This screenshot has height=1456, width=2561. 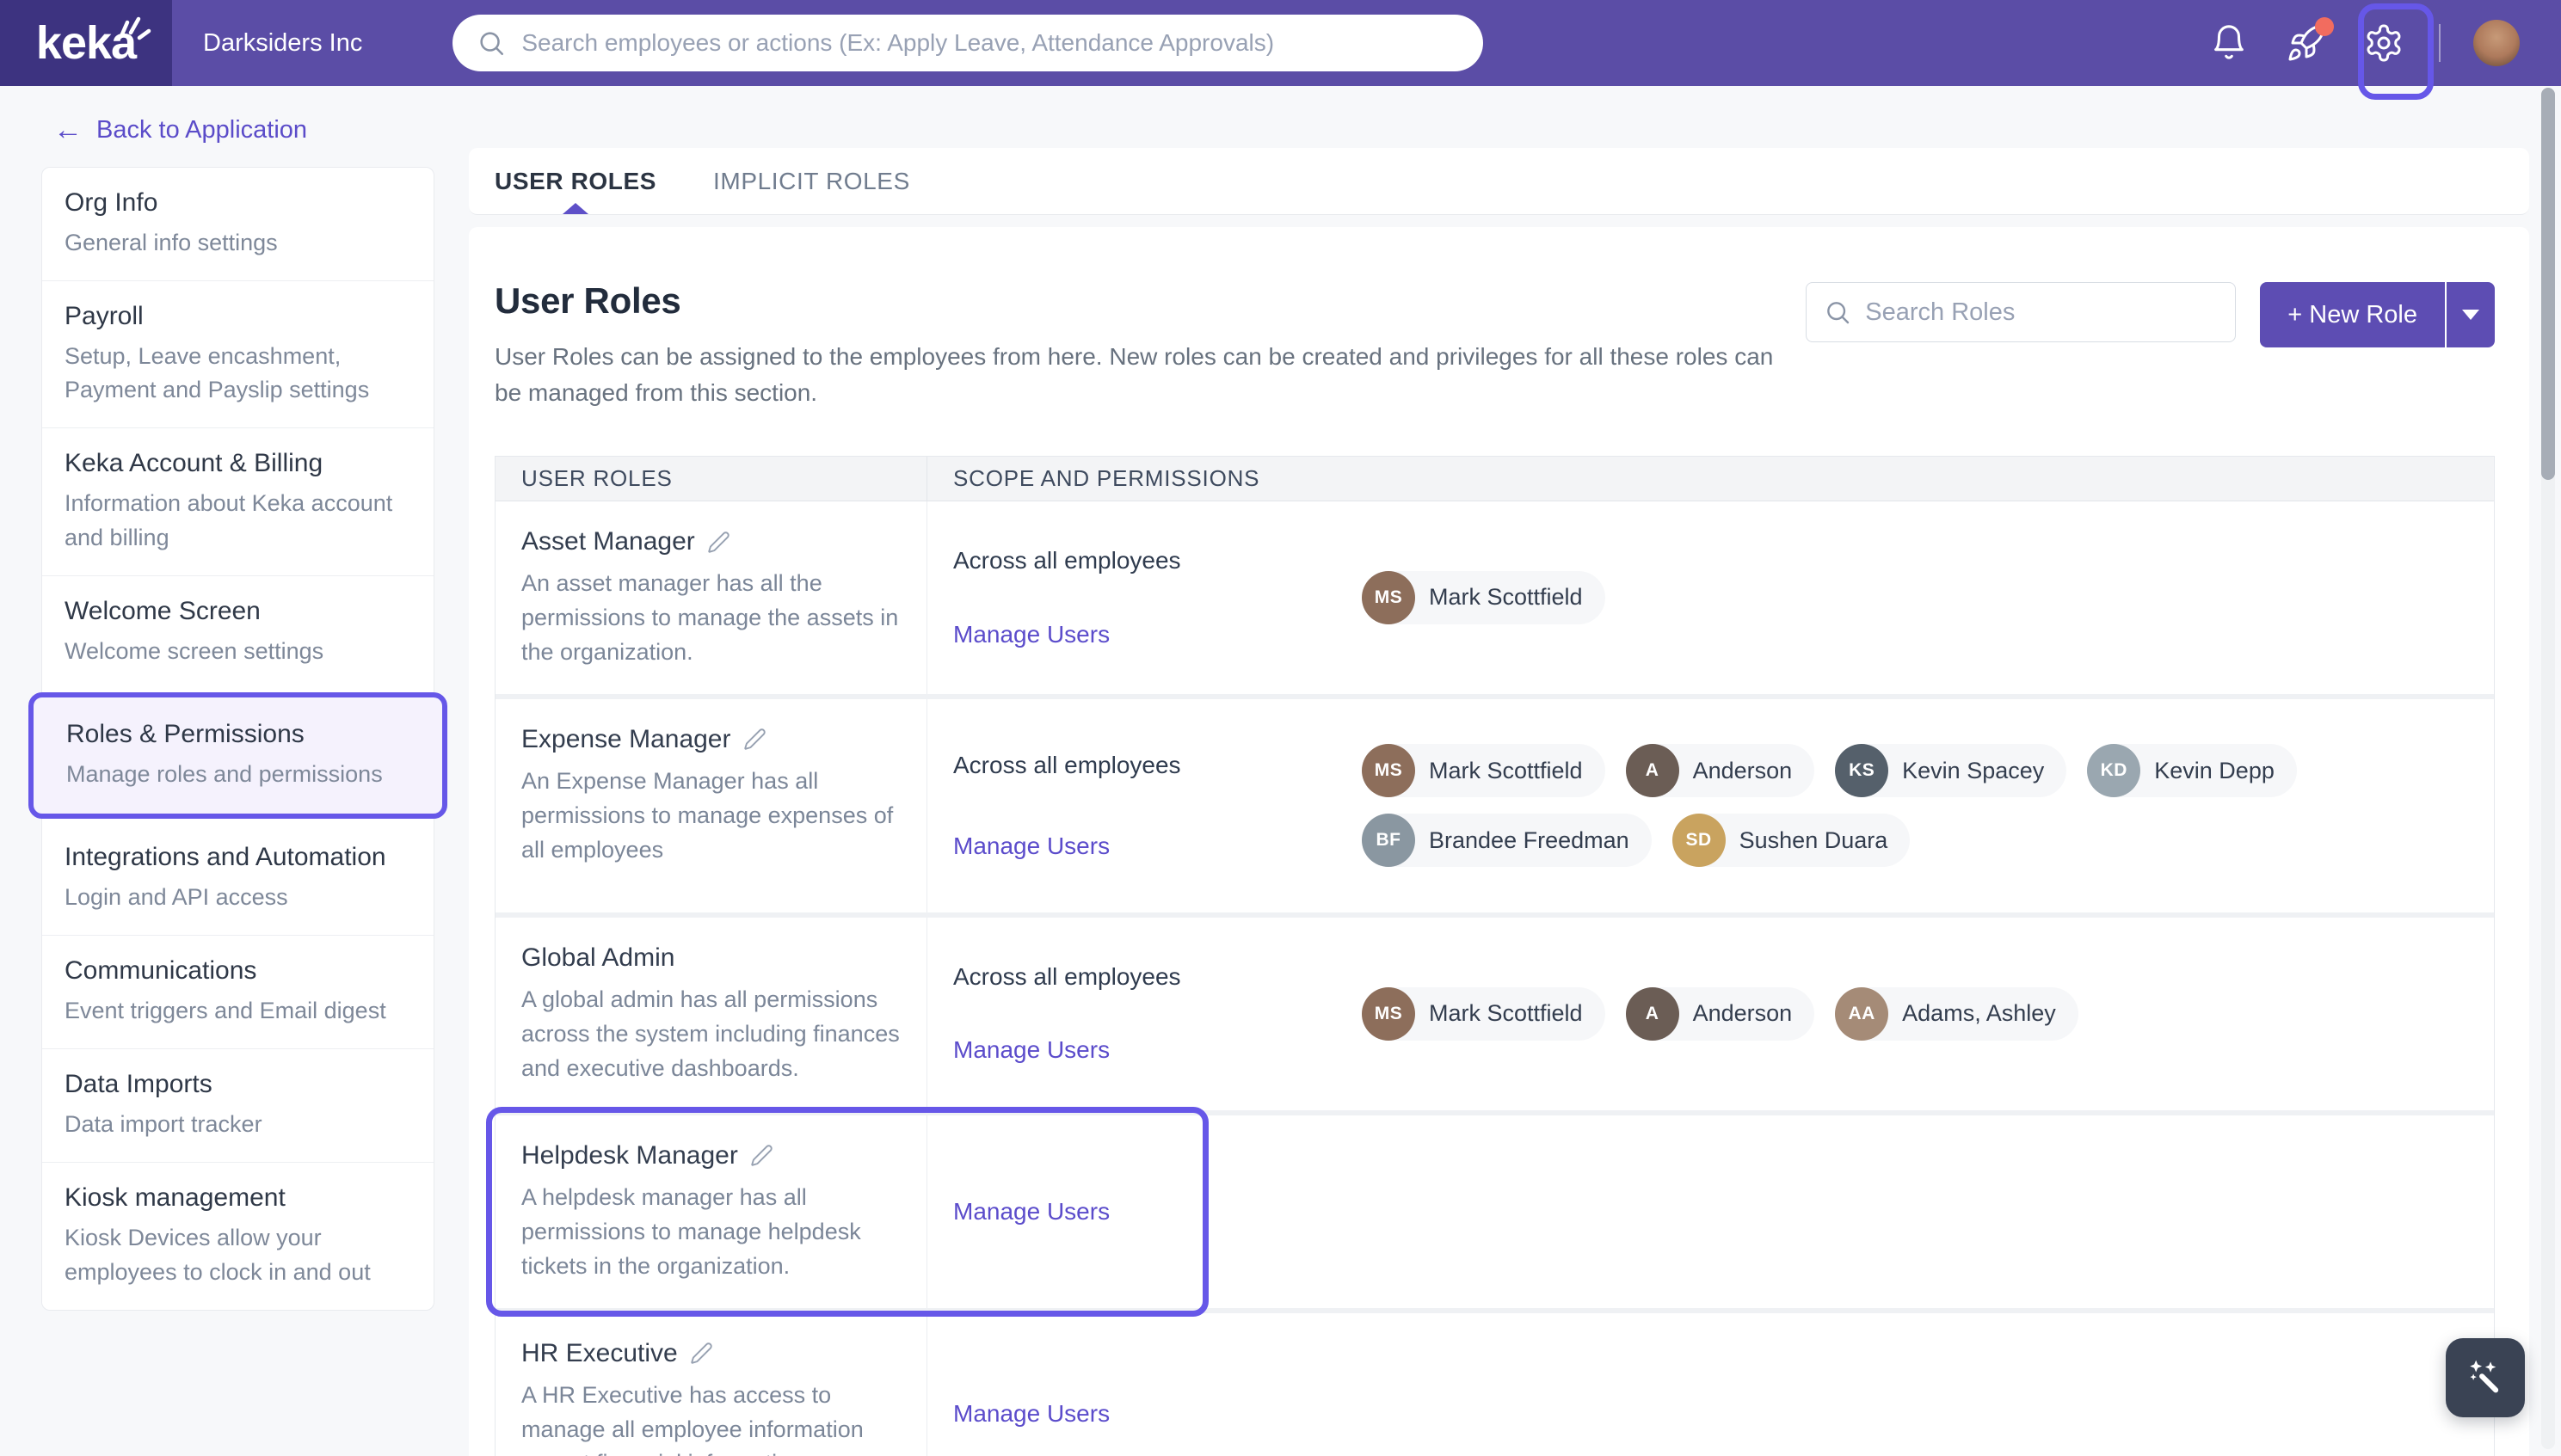 I want to click on avatar: SD, so click(x=1698, y=841).